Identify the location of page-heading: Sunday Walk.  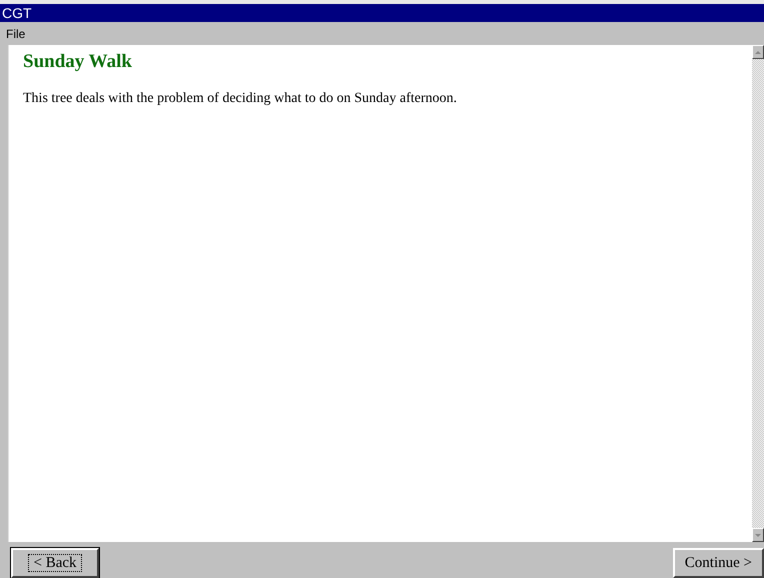
(78, 62).